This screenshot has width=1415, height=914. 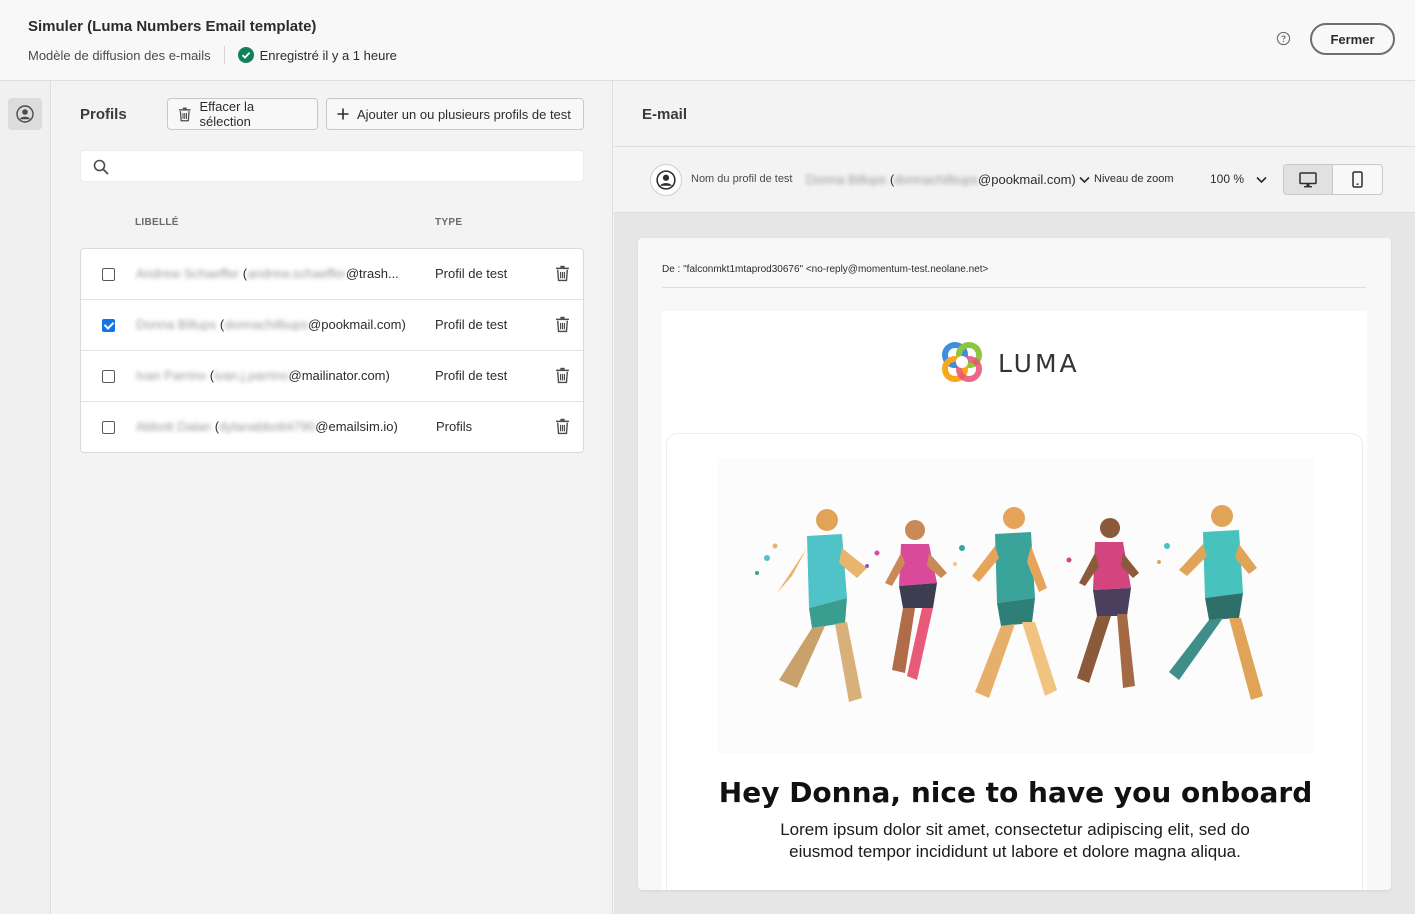 I want to click on profile-email-domain: @pookmail.com, so click(x=355, y=324).